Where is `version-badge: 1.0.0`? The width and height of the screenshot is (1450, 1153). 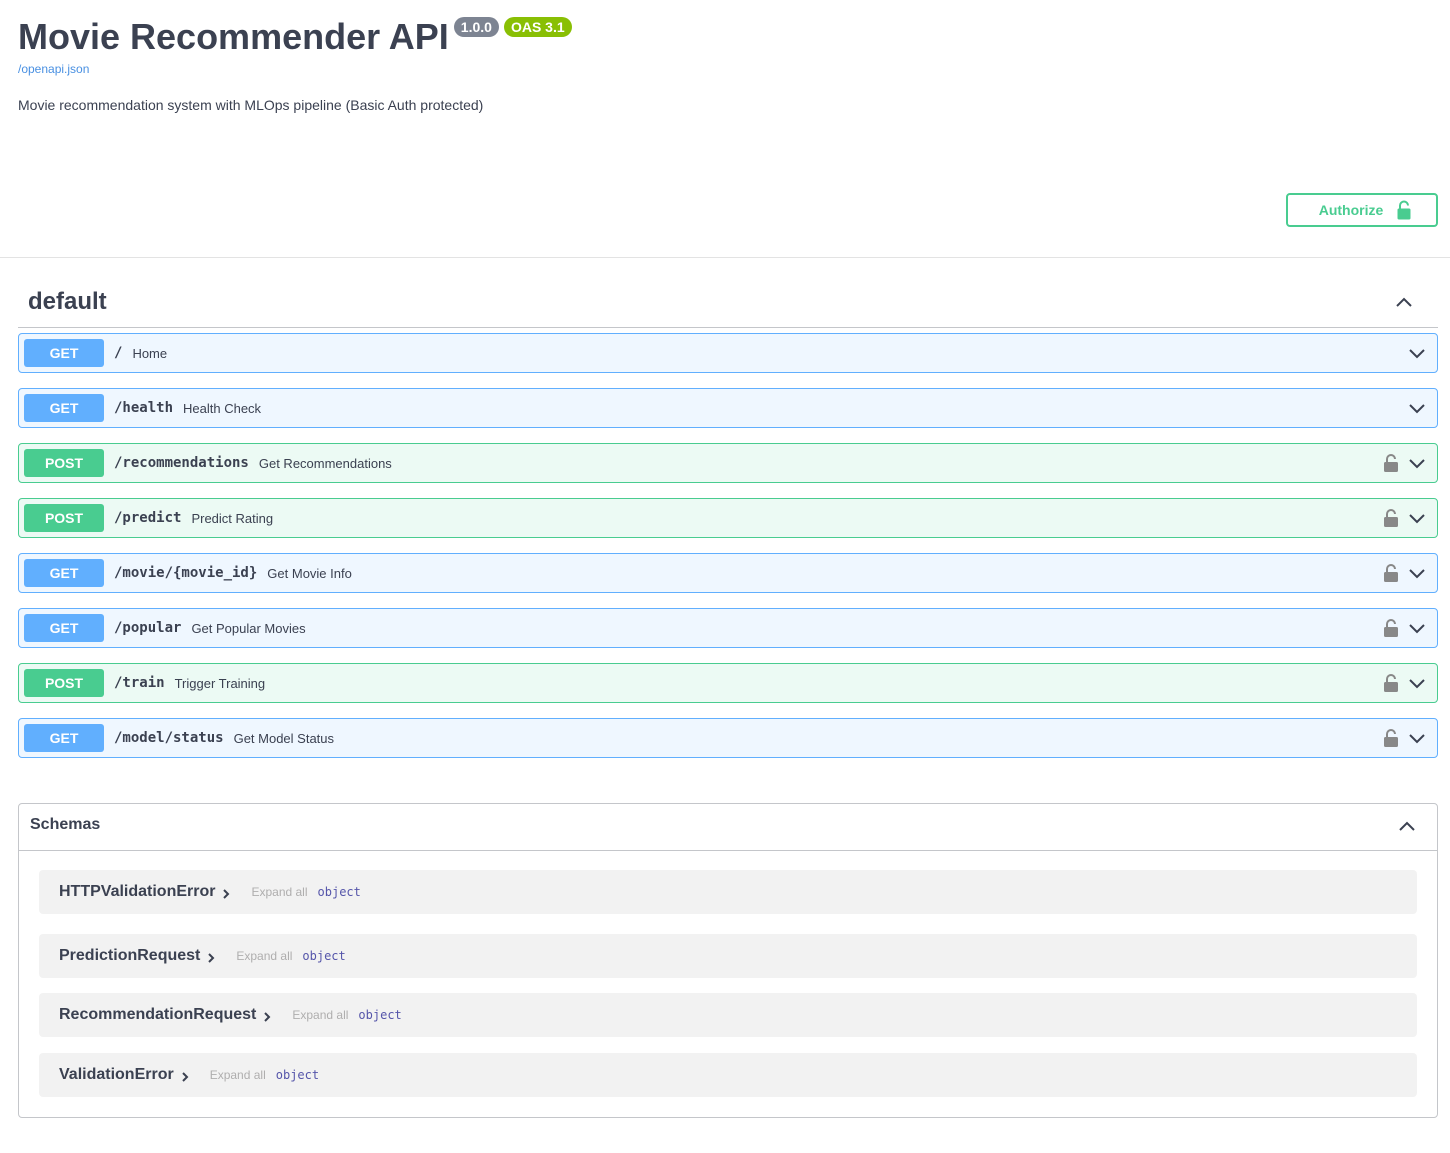
version-badge: 1.0.0 is located at coordinates (476, 27).